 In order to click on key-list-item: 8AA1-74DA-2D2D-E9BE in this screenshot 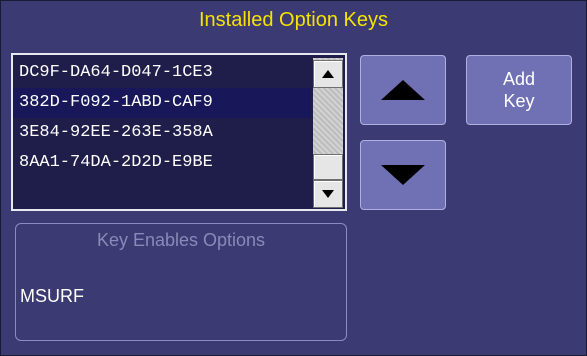, I will do `click(162, 163)`.